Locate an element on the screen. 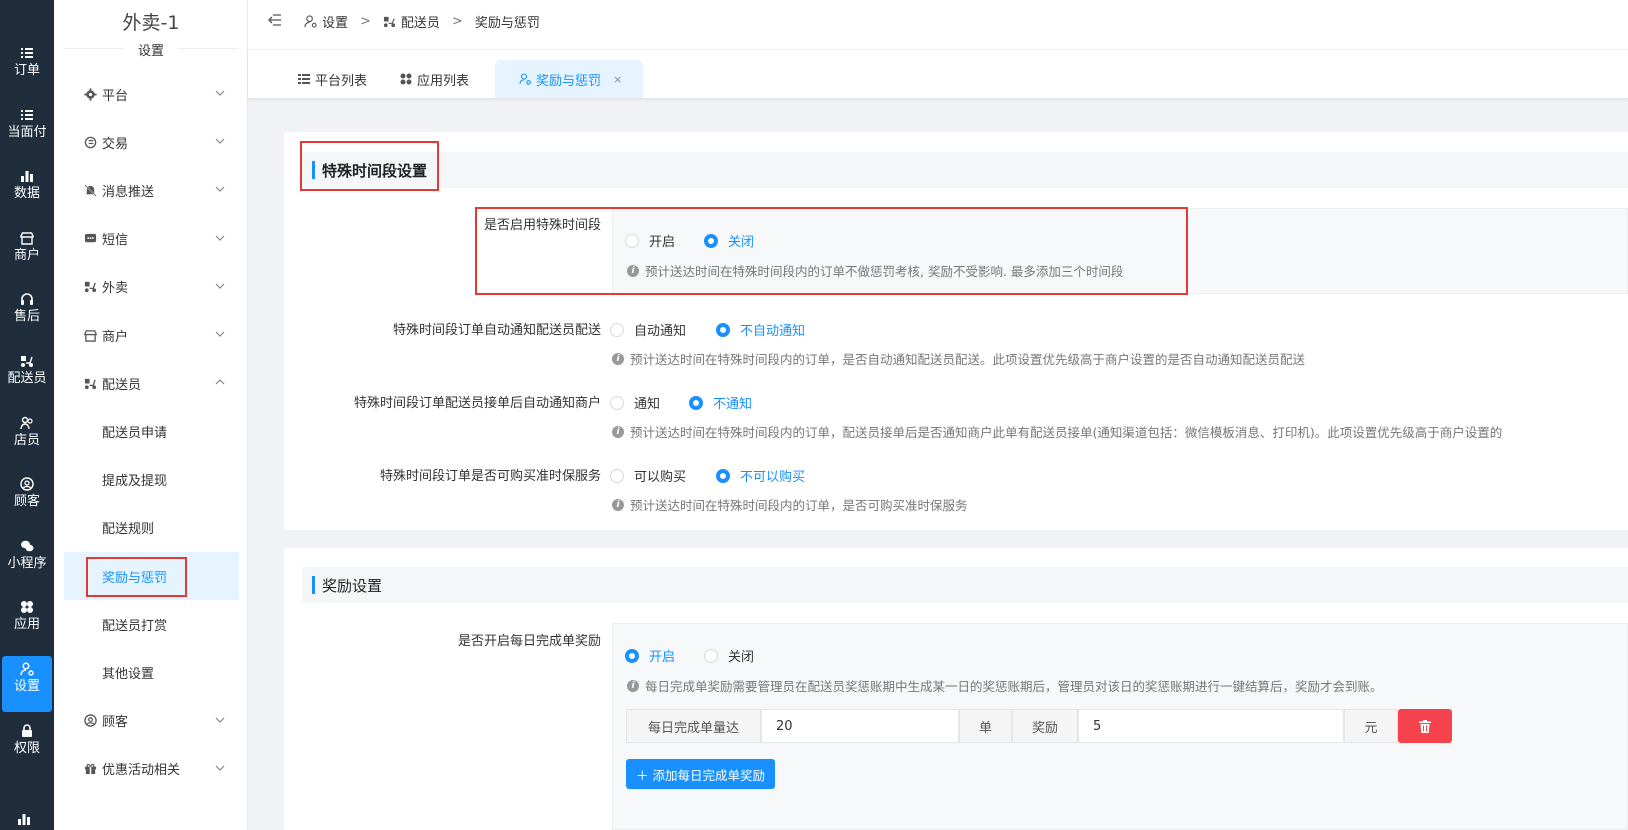 This screenshot has width=1628, height=830. tab-platform-list: 平台列表 is located at coordinates (332, 79).